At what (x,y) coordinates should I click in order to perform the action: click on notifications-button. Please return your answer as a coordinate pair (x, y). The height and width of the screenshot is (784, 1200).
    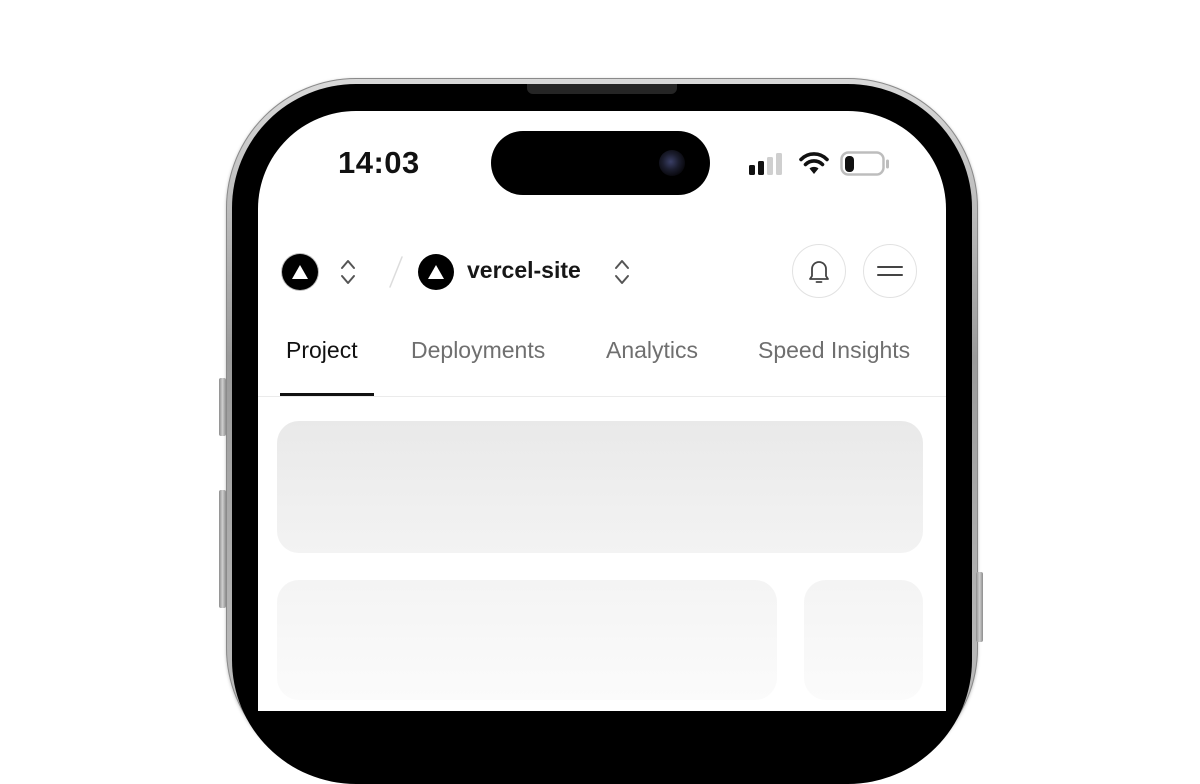
    Looking at the image, I should click on (819, 271).